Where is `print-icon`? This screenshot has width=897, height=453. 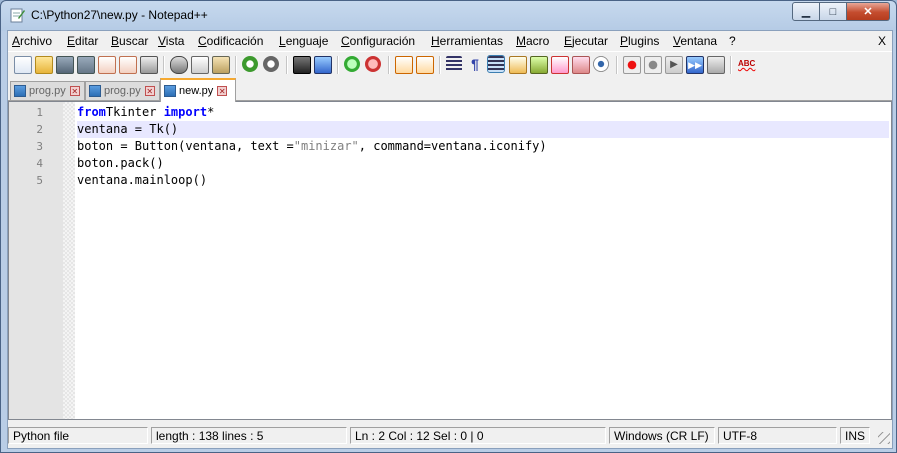
print-icon is located at coordinates (149, 65).